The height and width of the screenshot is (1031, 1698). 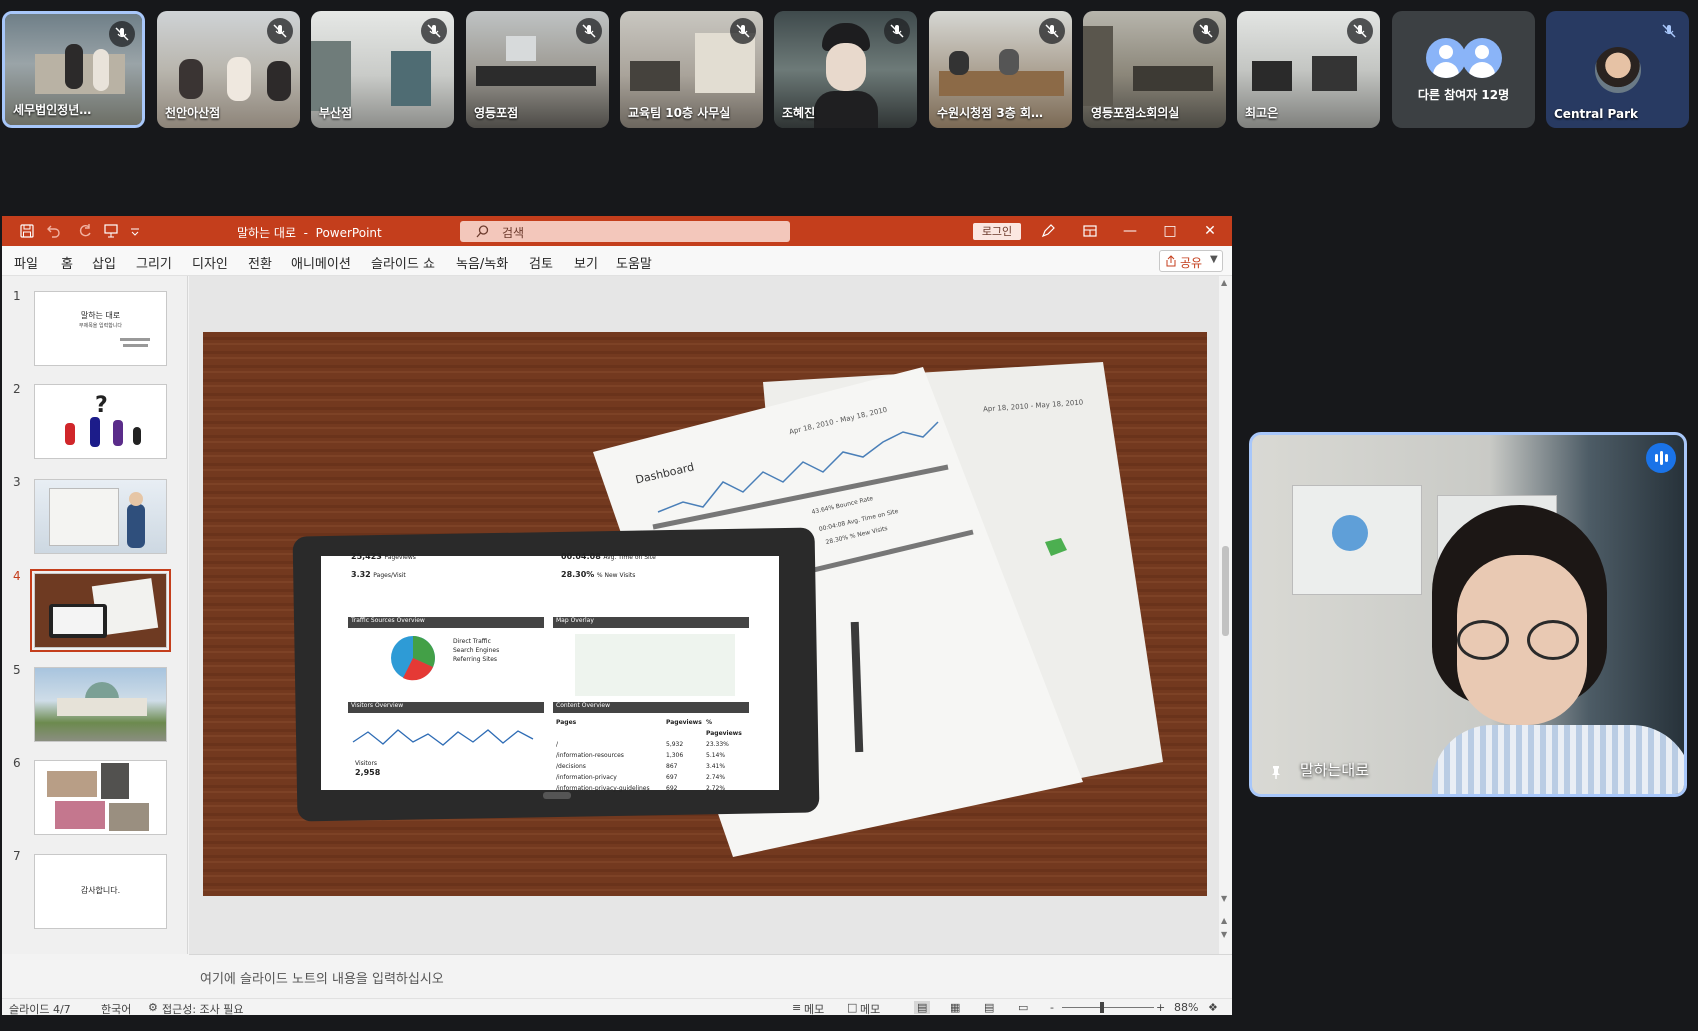 What do you see at coordinates (852, 1007) in the screenshot?
I see `comments-icon: □` at bounding box center [852, 1007].